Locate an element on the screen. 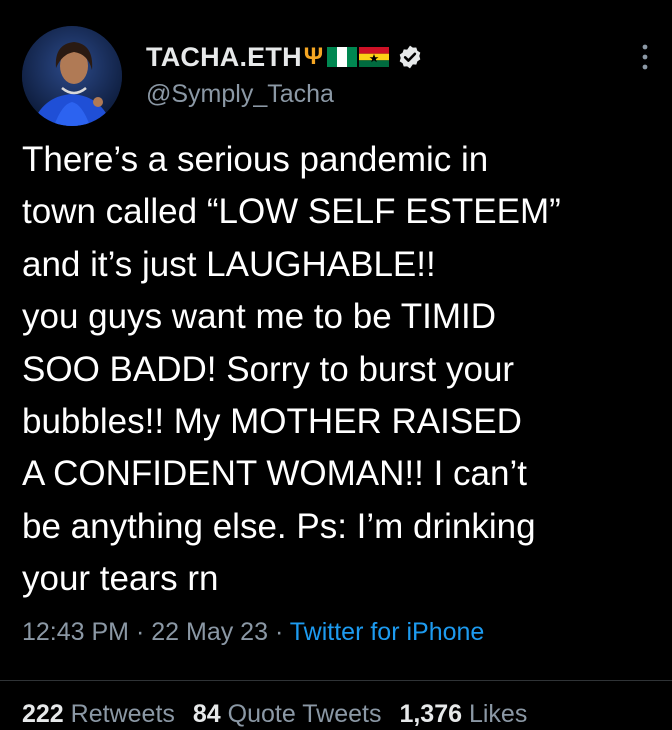  tweet-stats: 222 Retweets 84 Quote Tweets 1,376 Likes is located at coordinates (274, 714).